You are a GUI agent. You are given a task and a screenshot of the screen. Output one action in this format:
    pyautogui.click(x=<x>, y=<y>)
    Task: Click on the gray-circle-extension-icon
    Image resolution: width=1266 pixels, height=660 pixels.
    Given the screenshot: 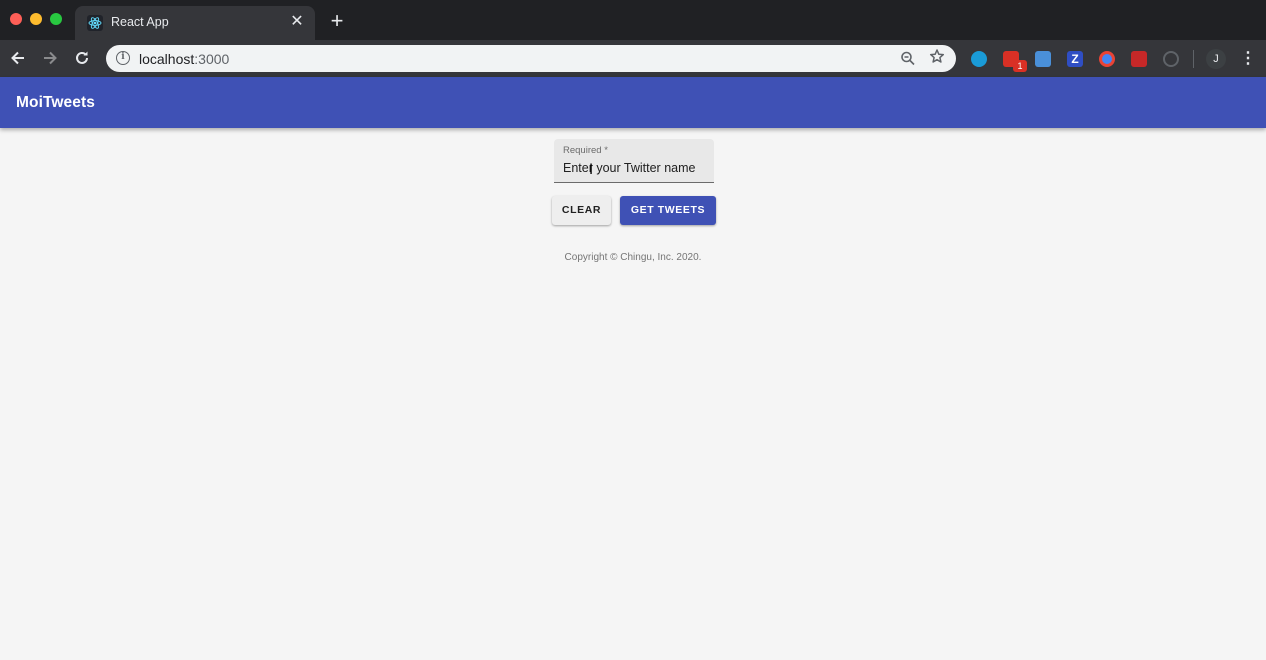 What is the action you would take?
    pyautogui.click(x=1171, y=59)
    